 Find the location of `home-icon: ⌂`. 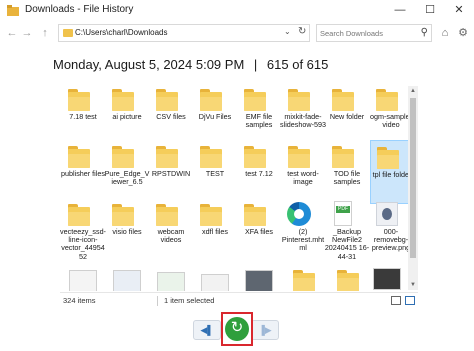

home-icon: ⌂ is located at coordinates (445, 33).